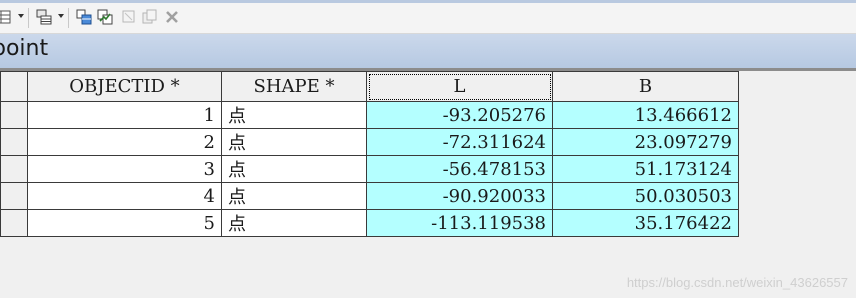  What do you see at coordinates (428, 18) in the screenshot?
I see `table-toolbar` at bounding box center [428, 18].